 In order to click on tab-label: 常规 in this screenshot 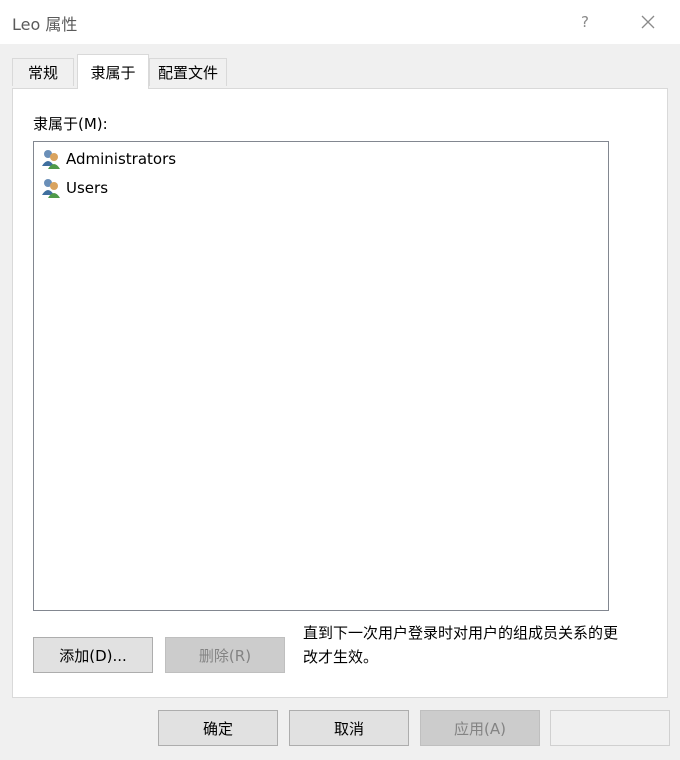, I will do `click(42, 73)`.